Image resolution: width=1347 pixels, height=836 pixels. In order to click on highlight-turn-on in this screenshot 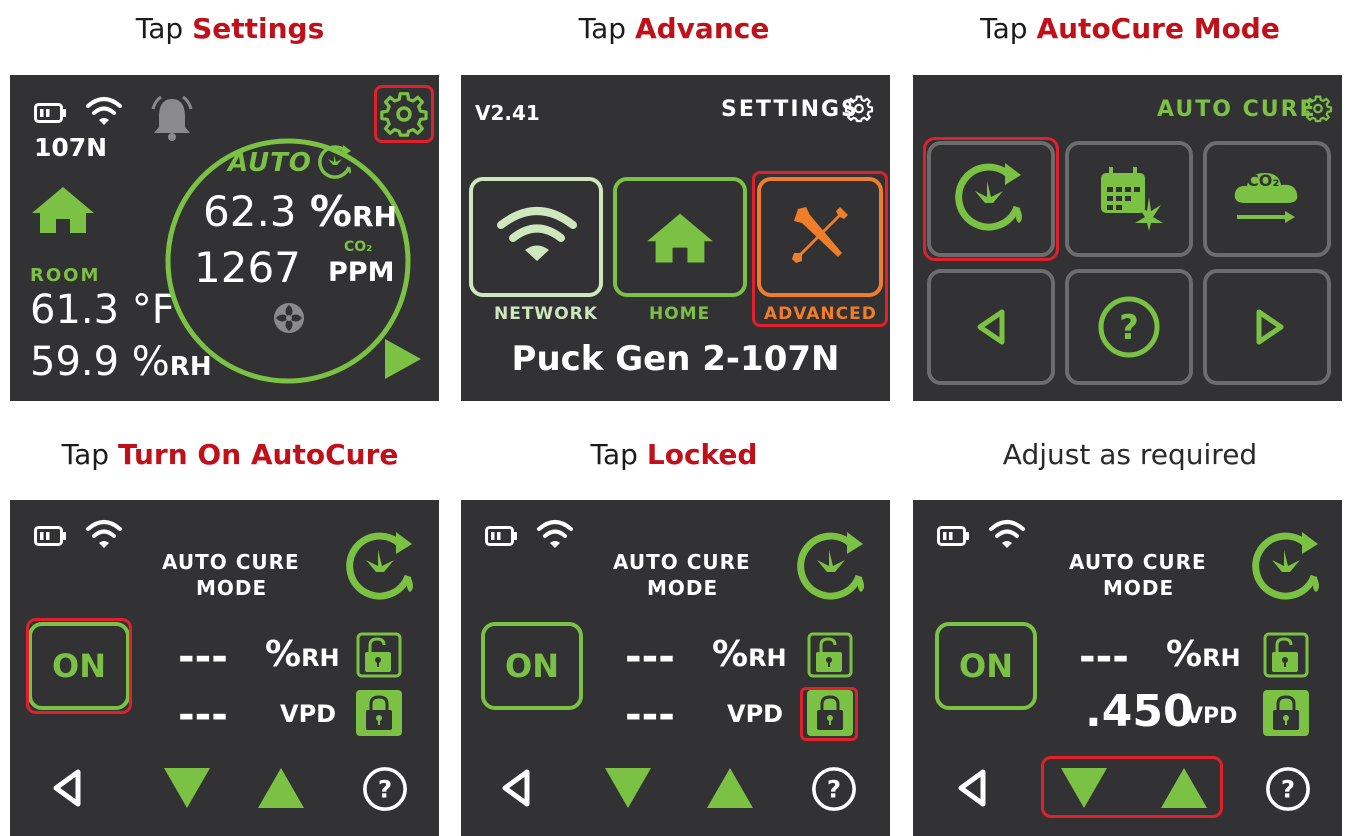, I will do `click(79, 666)`.